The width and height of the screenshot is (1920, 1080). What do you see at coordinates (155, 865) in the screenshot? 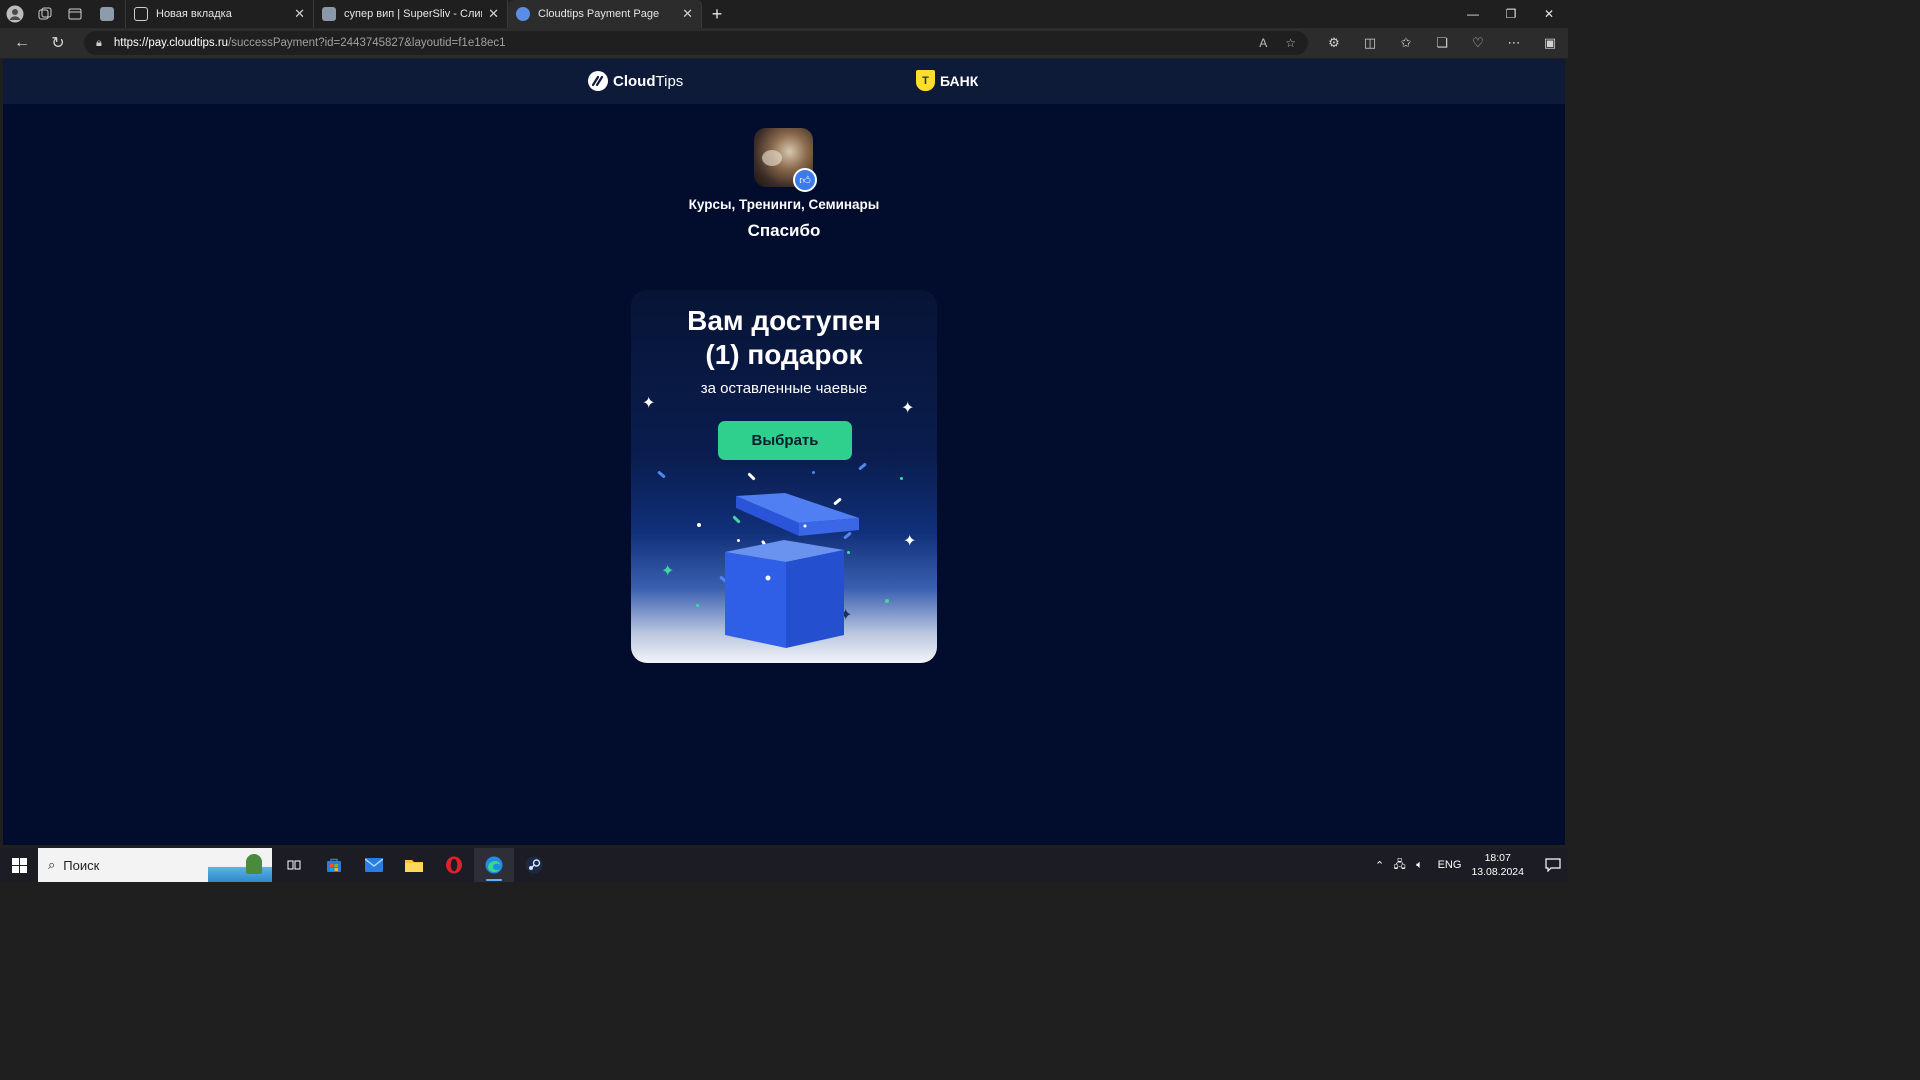
I see `taskbar-search: ⌕ Поиск` at bounding box center [155, 865].